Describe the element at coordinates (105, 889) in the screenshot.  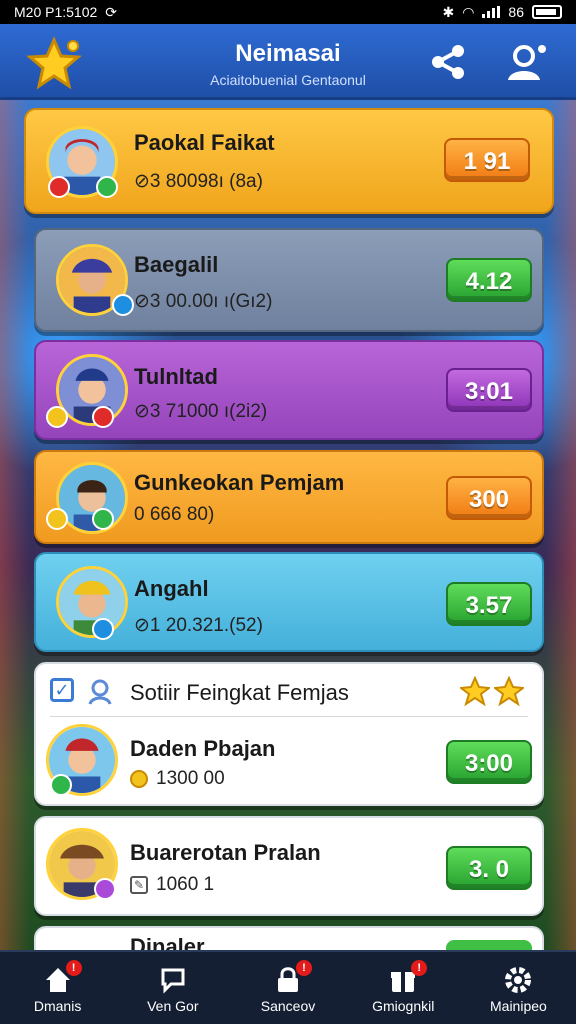
I see `gem-badge-icon` at that location.